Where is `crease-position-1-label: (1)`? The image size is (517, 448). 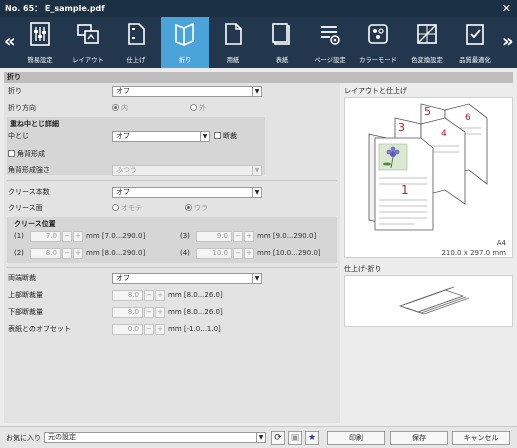 crease-position-1-label: (1) is located at coordinates (19, 236).